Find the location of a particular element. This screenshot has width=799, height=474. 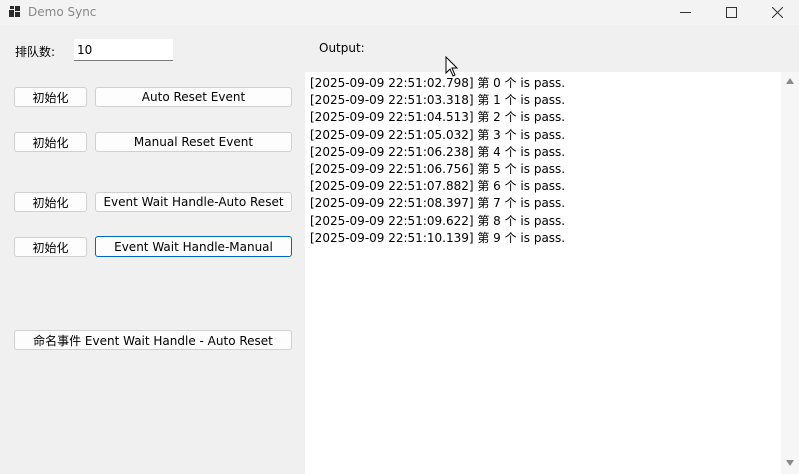

maximize-button is located at coordinates (731, 12).